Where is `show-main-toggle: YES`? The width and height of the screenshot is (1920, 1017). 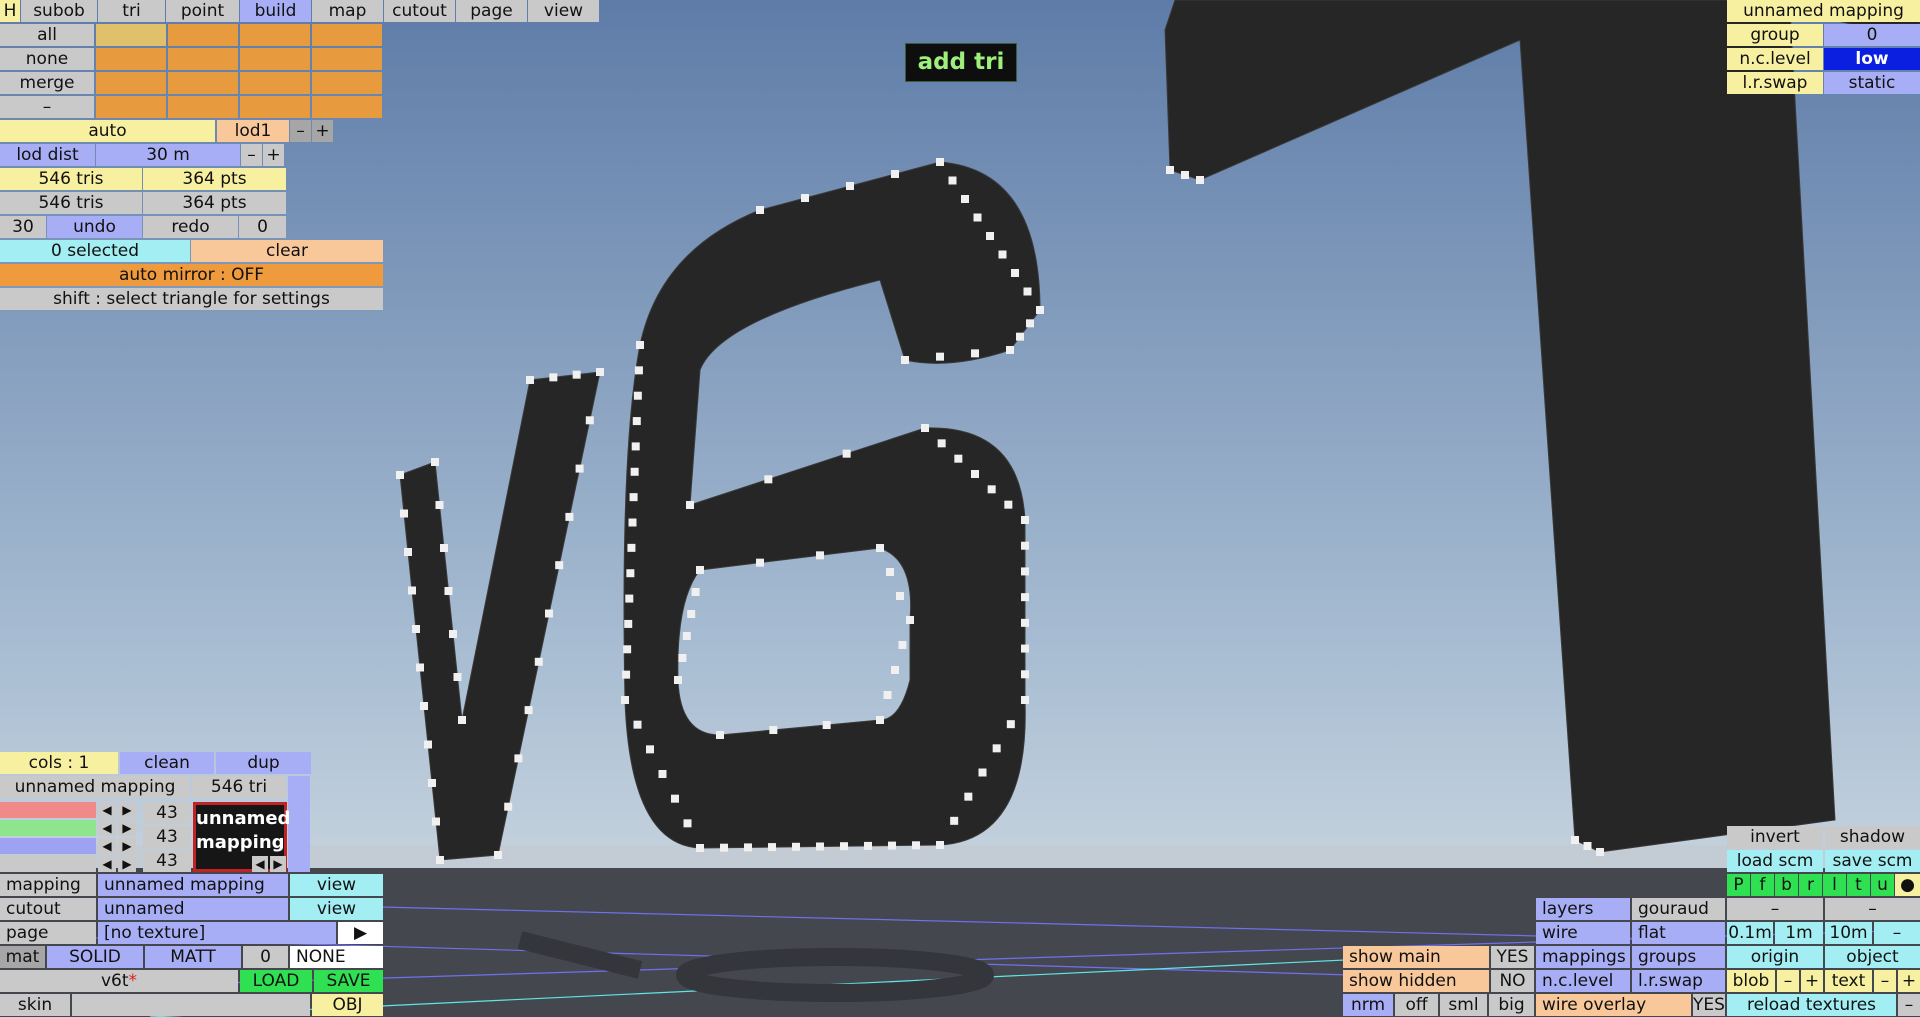 show-main-toggle: YES is located at coordinates (1512, 957).